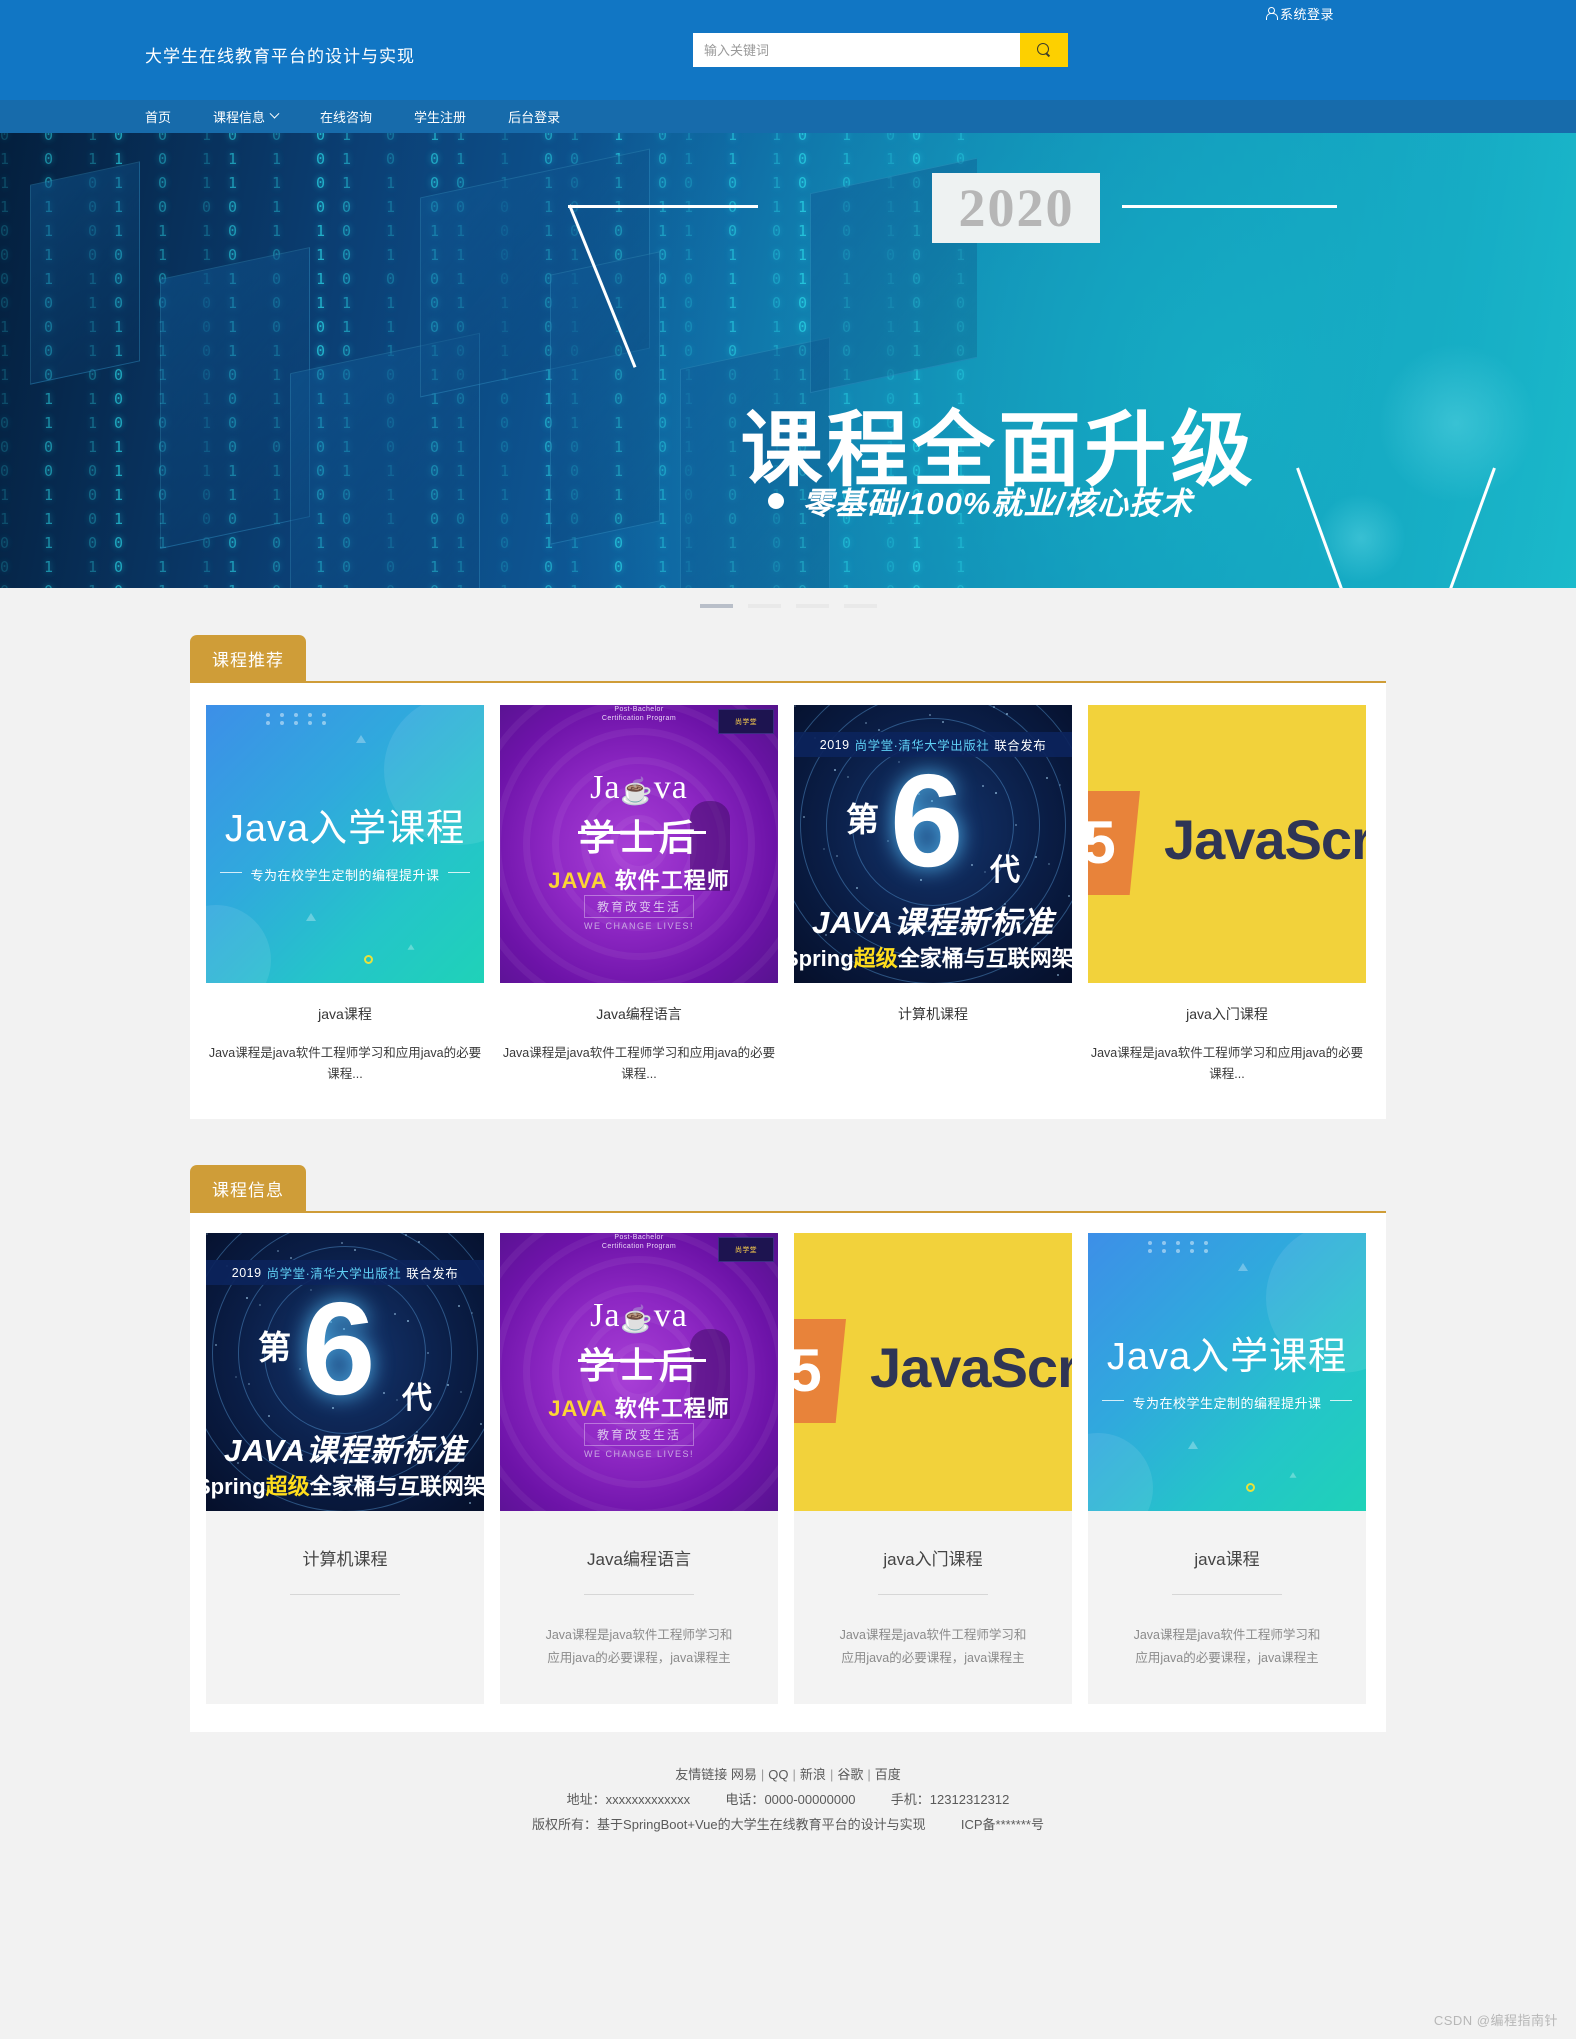 The height and width of the screenshot is (2039, 1576). What do you see at coordinates (239, 117) in the screenshot?
I see `nav-item-label: 课程信息` at bounding box center [239, 117].